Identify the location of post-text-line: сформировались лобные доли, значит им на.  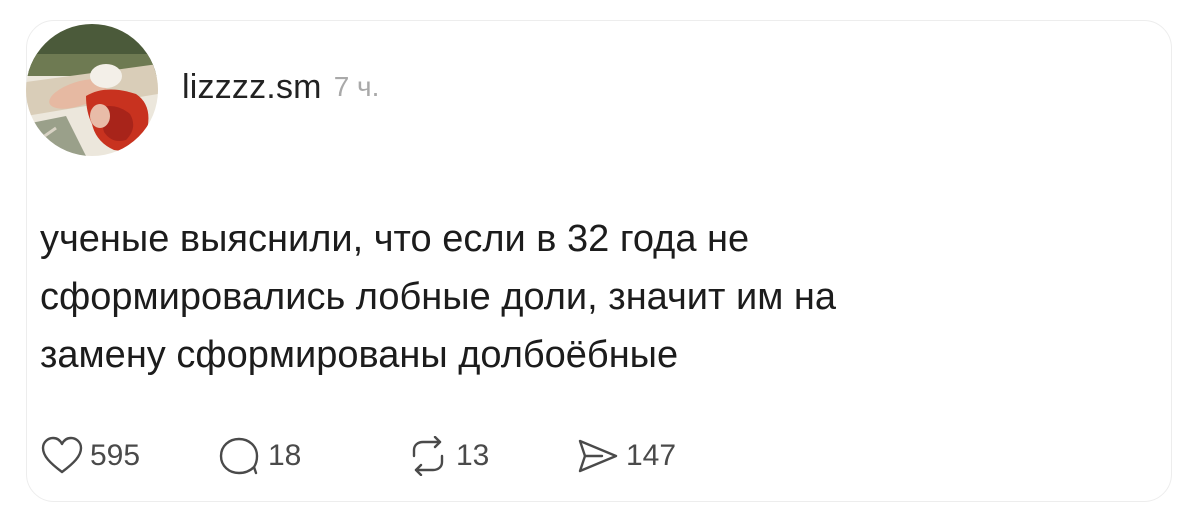
(438, 297).